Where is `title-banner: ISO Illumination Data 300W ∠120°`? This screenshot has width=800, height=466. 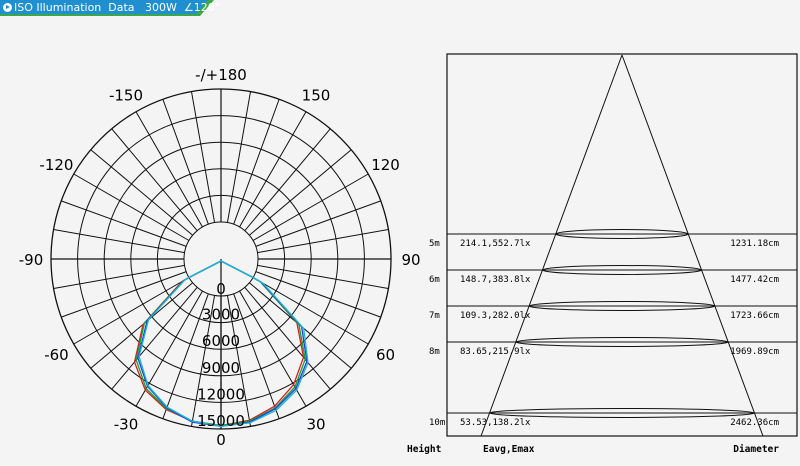
title-banner: ISO Illumination Data 300W ∠120° is located at coordinates (110, 8).